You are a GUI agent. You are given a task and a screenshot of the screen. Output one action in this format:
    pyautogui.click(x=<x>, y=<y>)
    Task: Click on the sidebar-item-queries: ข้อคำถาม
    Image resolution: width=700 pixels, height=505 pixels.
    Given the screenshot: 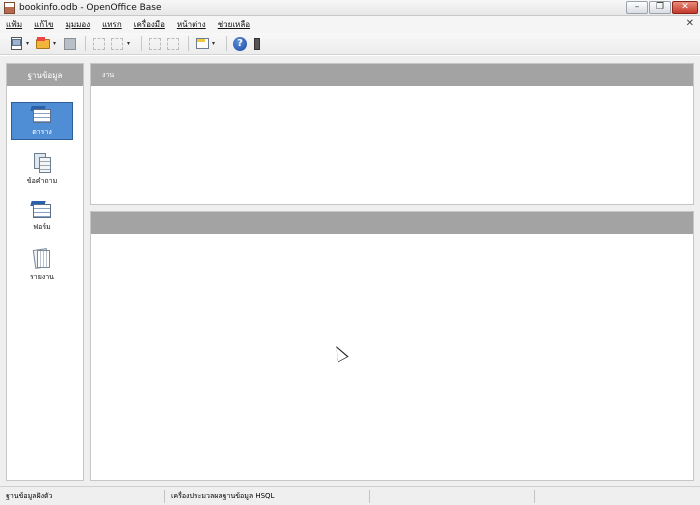 What is the action you would take?
    pyautogui.click(x=42, y=168)
    